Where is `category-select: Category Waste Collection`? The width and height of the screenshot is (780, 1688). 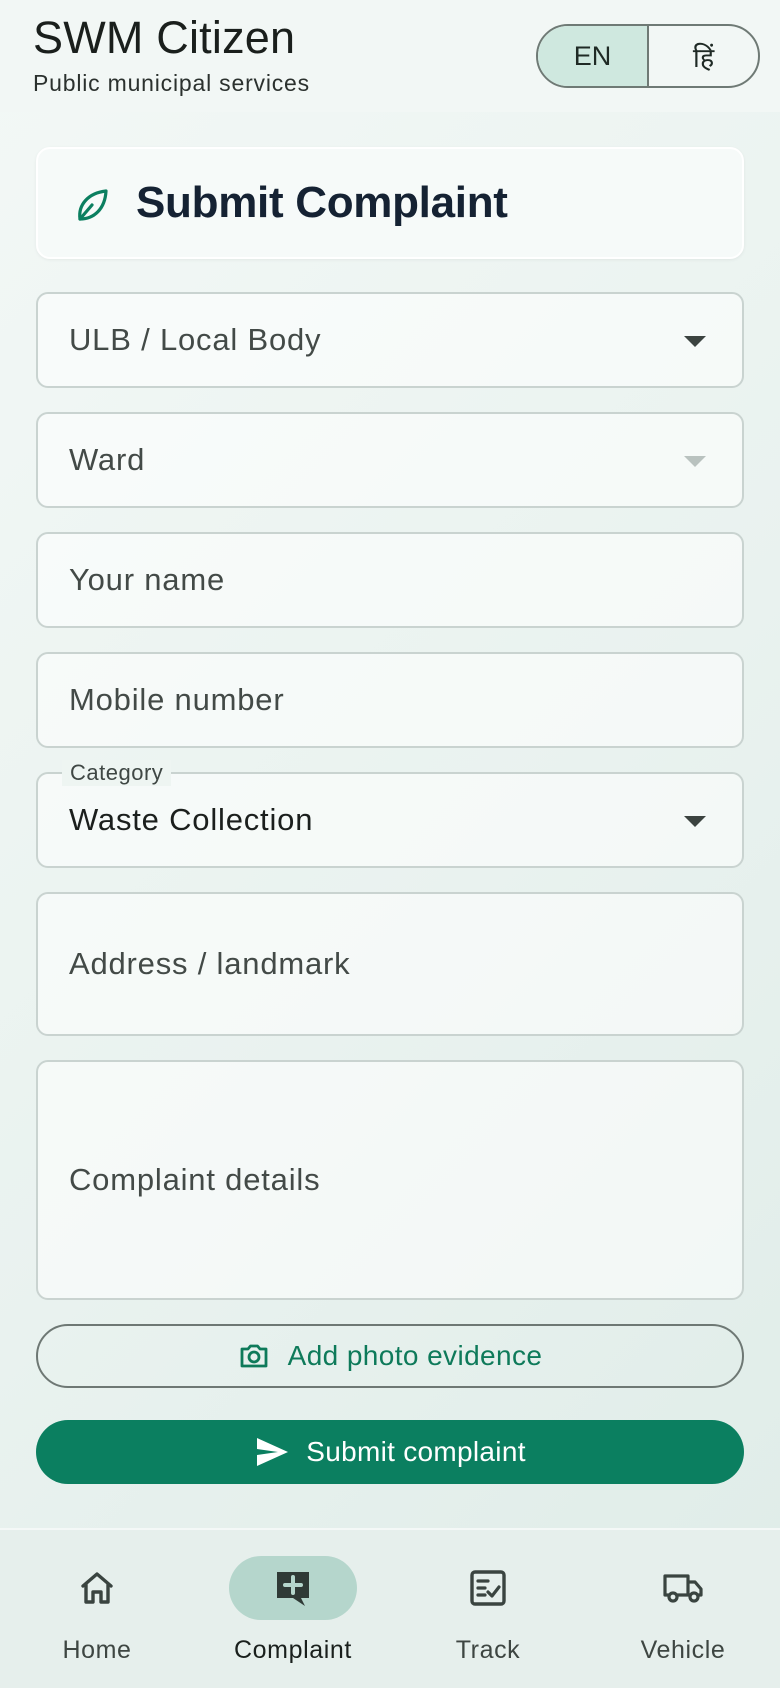
category-select: Category Waste Collection is located at coordinates (390, 814).